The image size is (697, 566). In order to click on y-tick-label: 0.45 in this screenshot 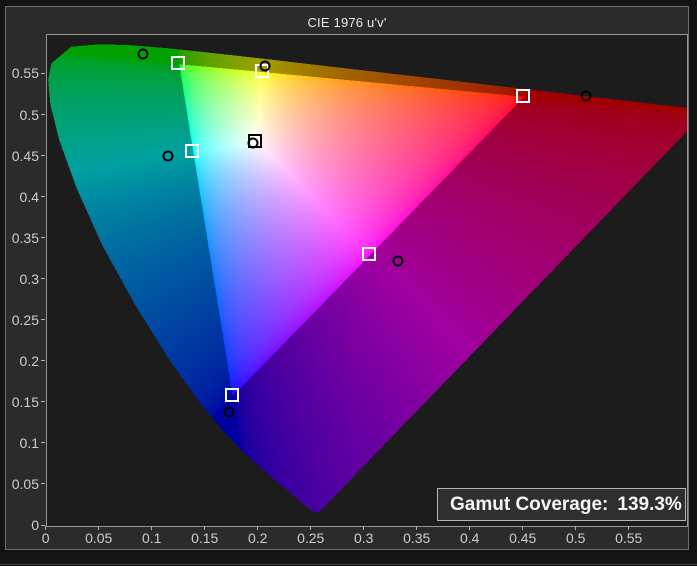, I will do `click(25, 155)`.